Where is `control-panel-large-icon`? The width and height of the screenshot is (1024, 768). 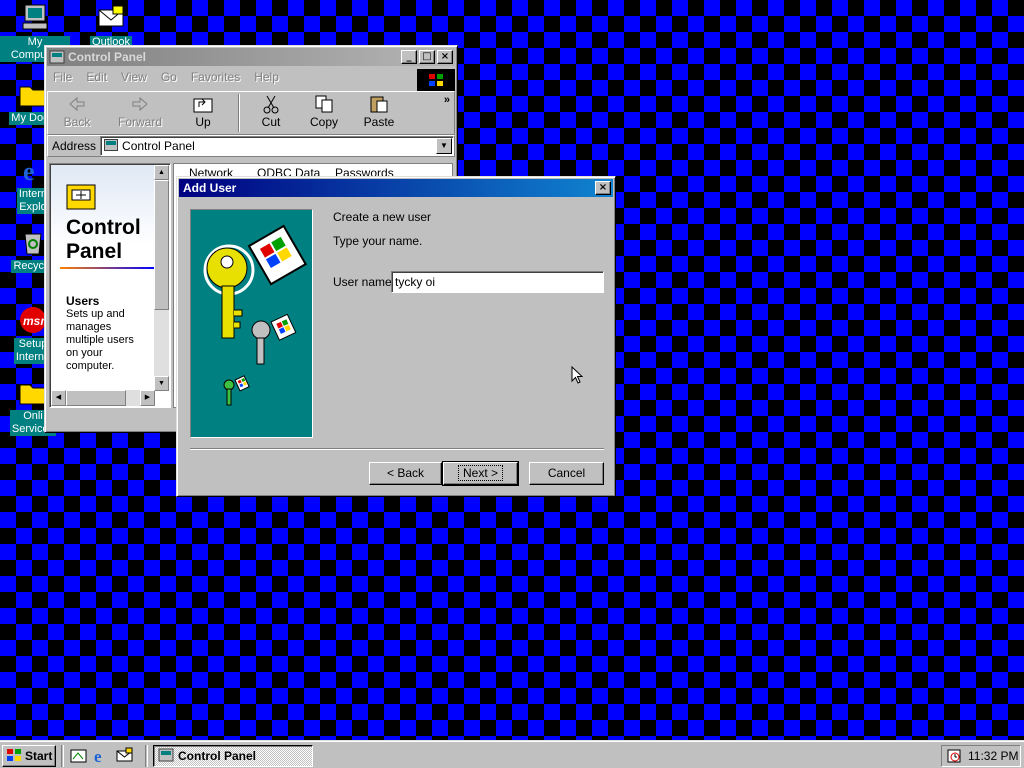
control-panel-large-icon is located at coordinates (81, 198).